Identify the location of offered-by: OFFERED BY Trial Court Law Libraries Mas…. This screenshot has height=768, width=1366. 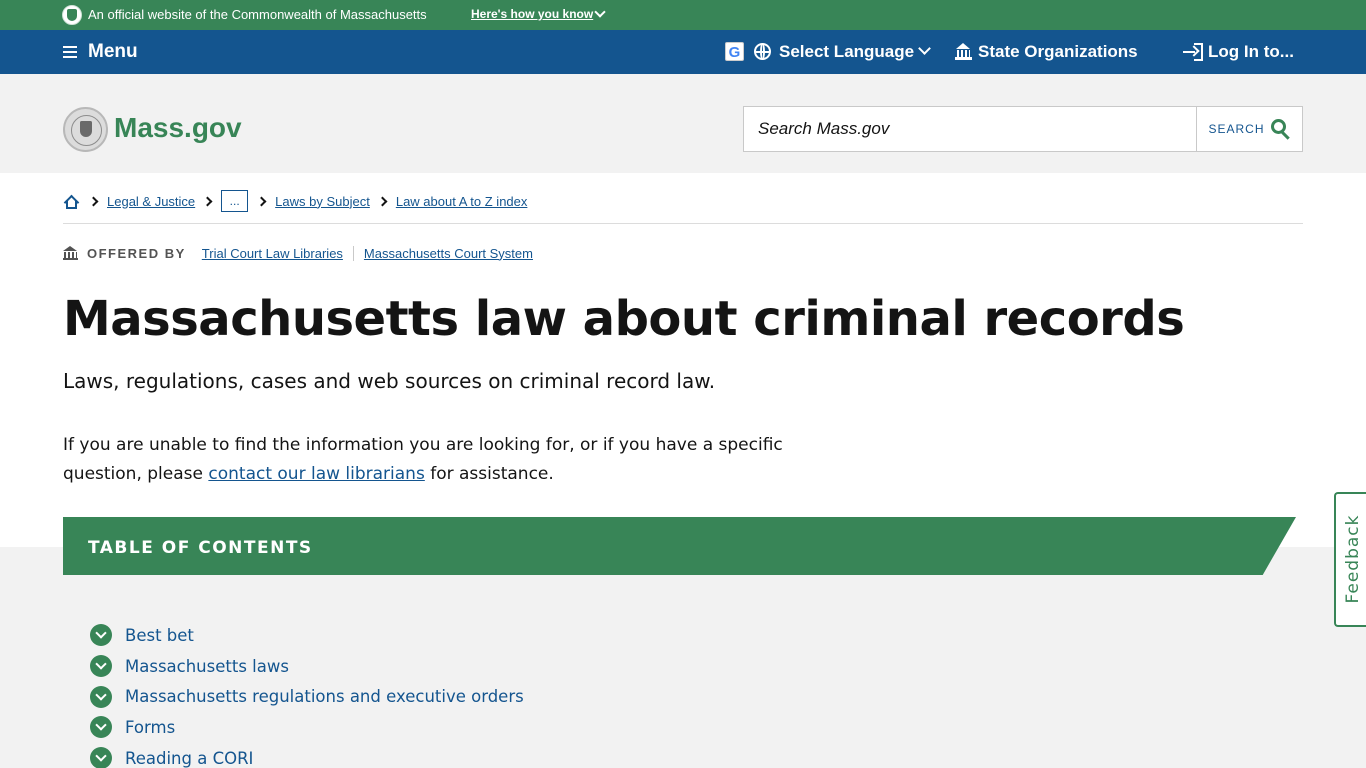
(298, 253).